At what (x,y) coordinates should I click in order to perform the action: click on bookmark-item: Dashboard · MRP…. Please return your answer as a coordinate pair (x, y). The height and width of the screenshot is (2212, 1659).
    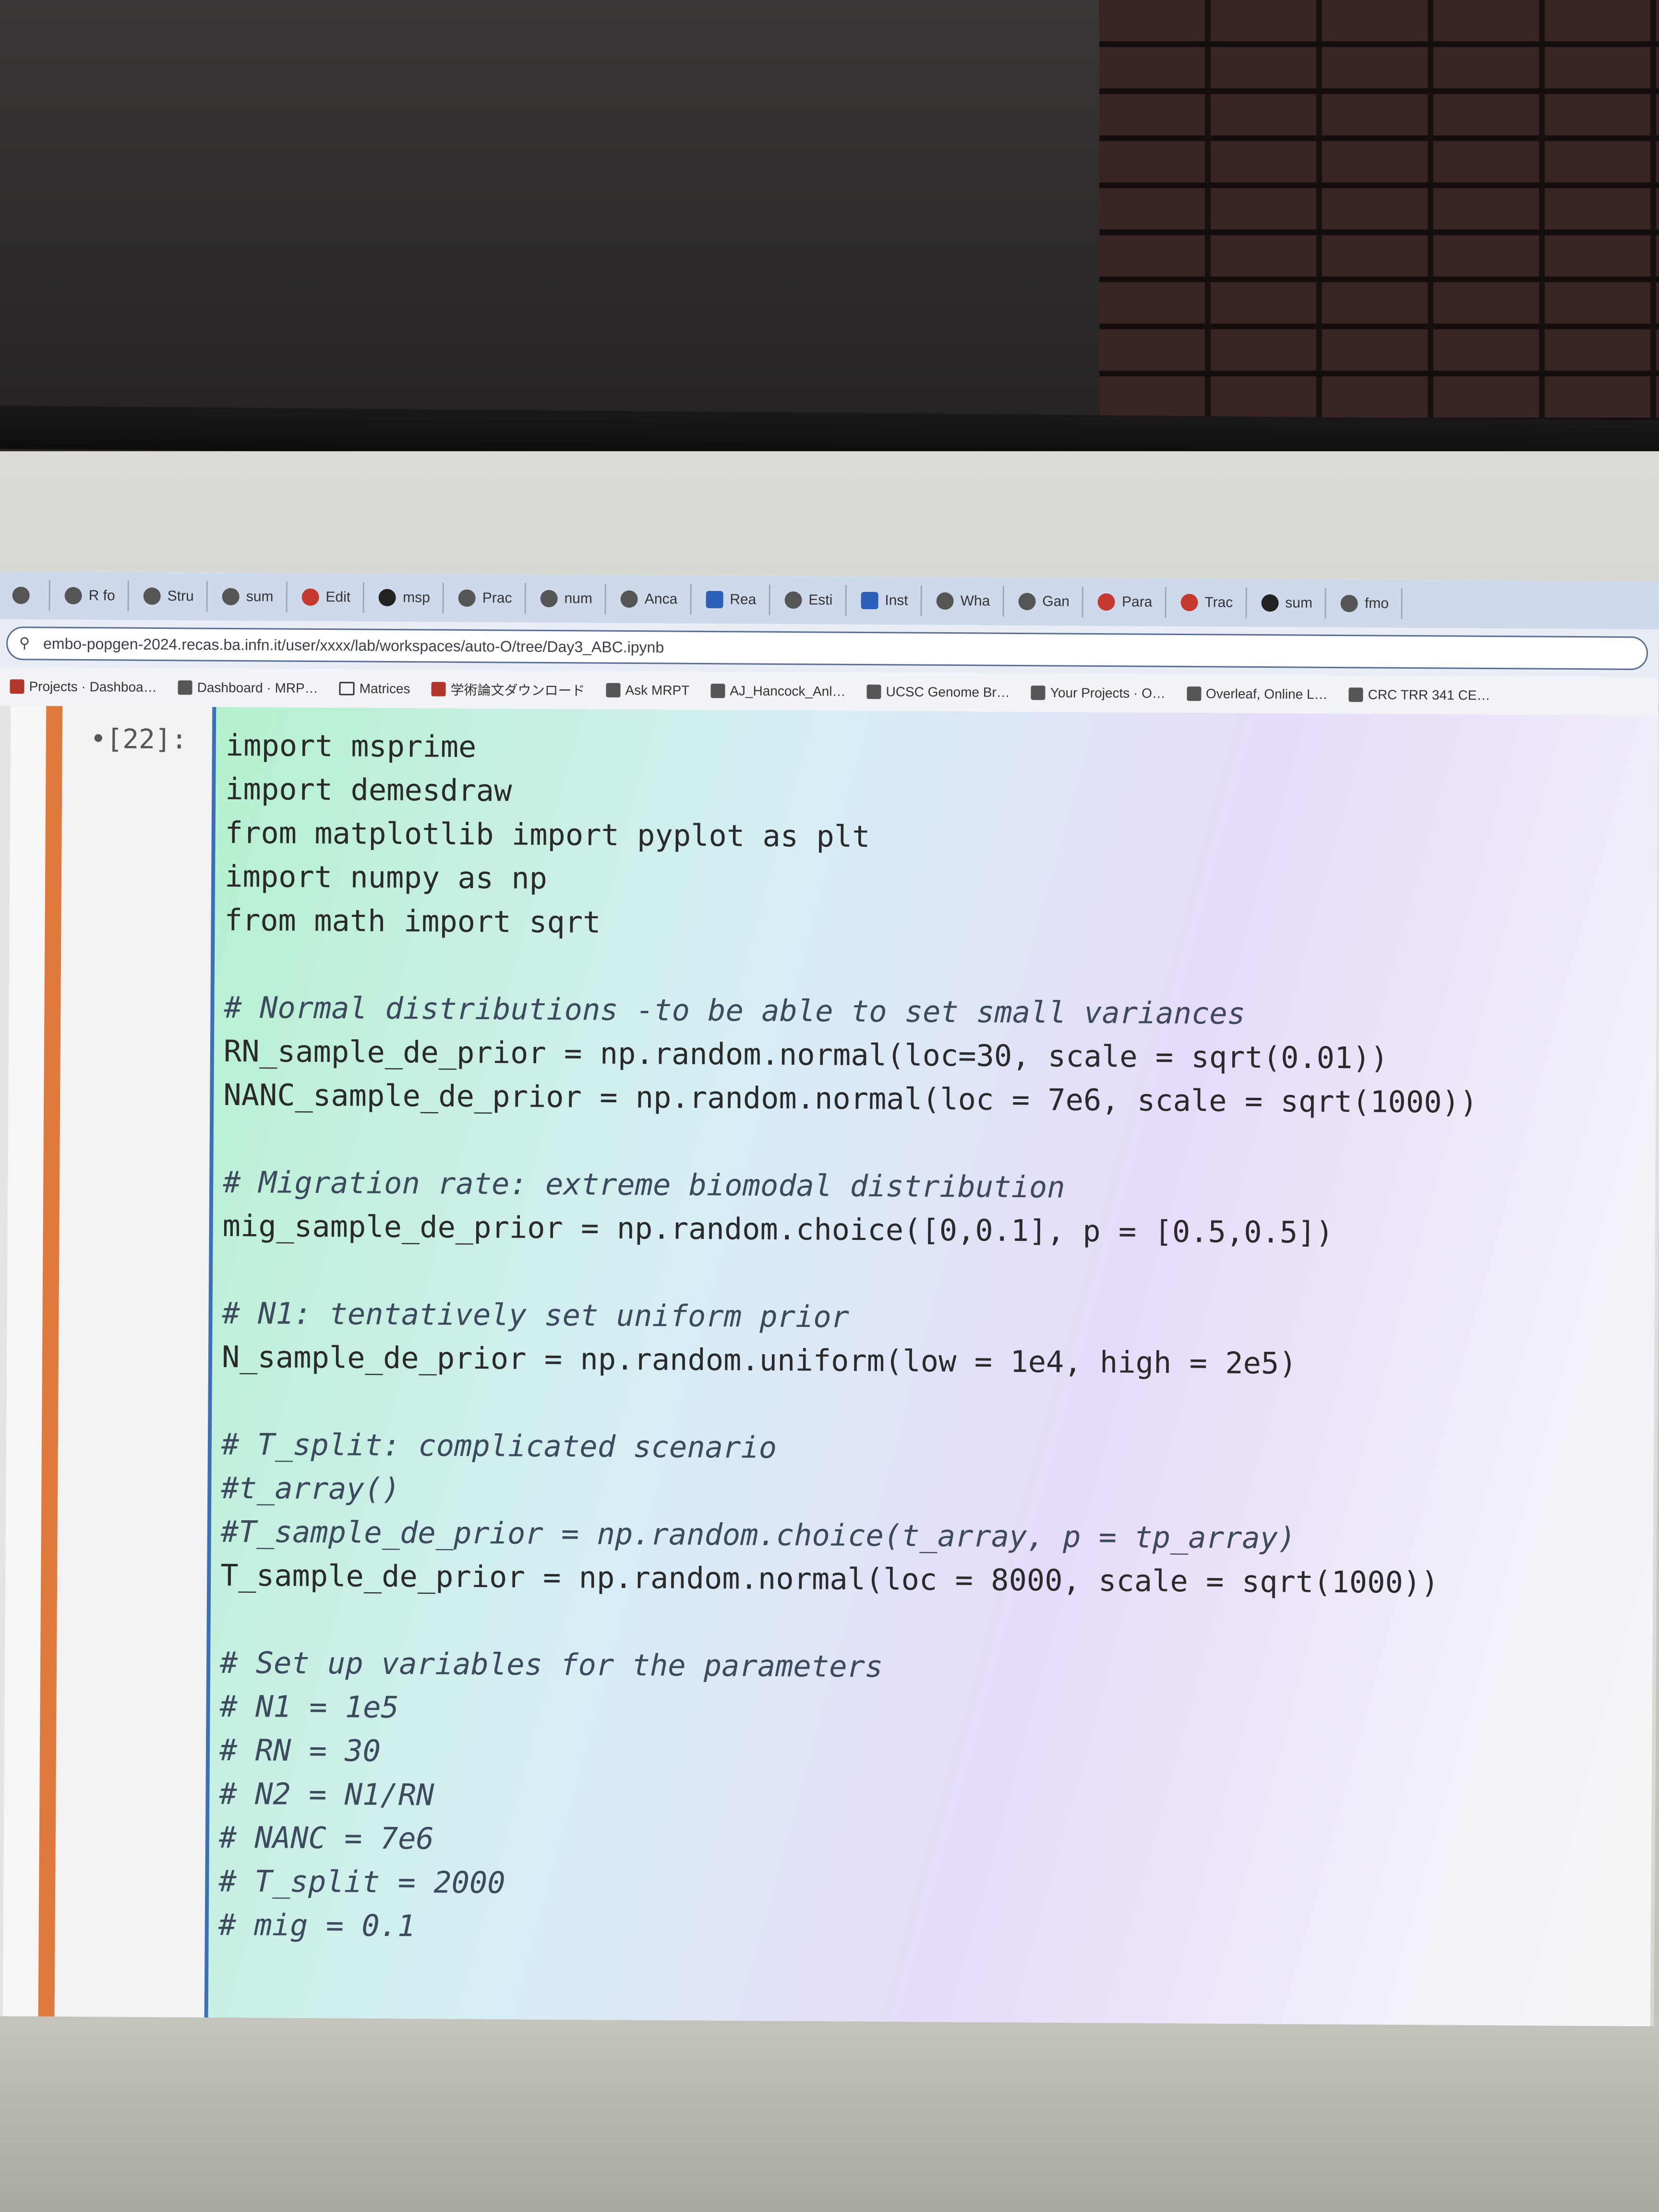
    Looking at the image, I should click on (248, 688).